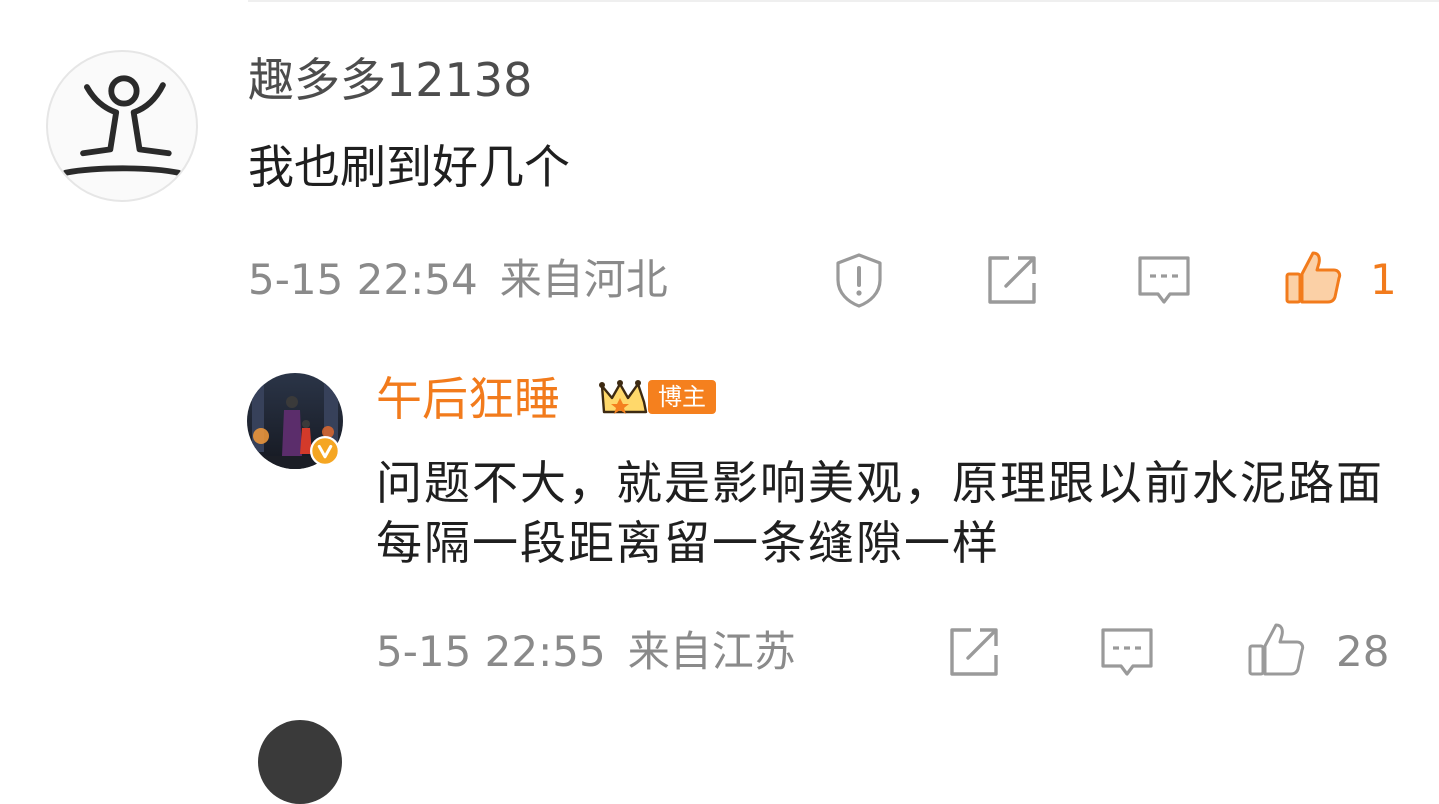 The height and width of the screenshot is (804, 1439). Describe the element at coordinates (300, 762) in the screenshot. I see `next-comment-avatar` at that location.